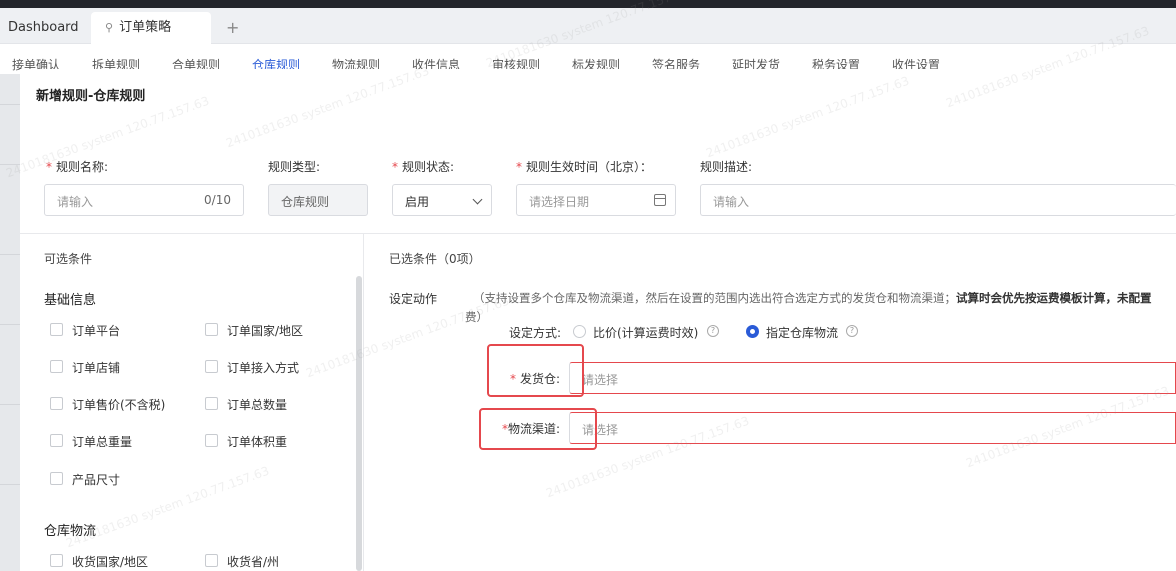 The height and width of the screenshot is (571, 1176). I want to click on char-counter: 0/10, so click(217, 200).